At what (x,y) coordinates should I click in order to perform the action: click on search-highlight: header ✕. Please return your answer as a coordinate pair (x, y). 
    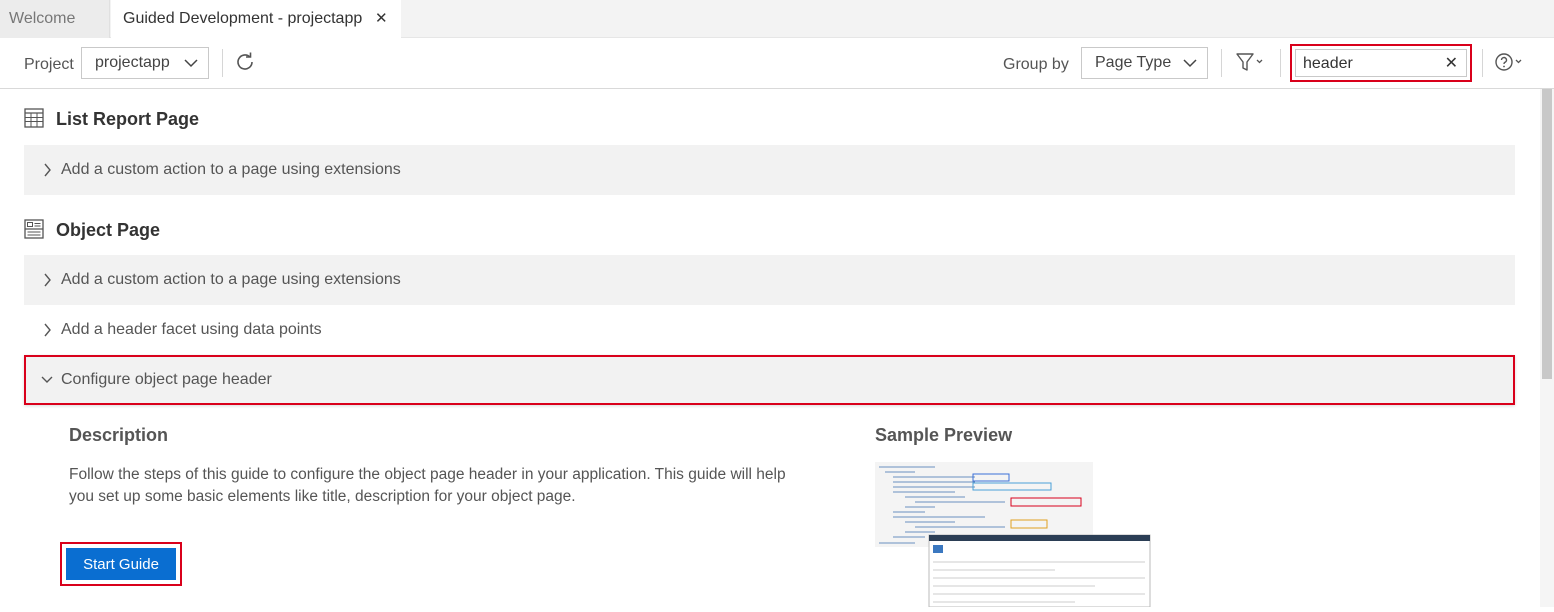
    Looking at the image, I should click on (1381, 63).